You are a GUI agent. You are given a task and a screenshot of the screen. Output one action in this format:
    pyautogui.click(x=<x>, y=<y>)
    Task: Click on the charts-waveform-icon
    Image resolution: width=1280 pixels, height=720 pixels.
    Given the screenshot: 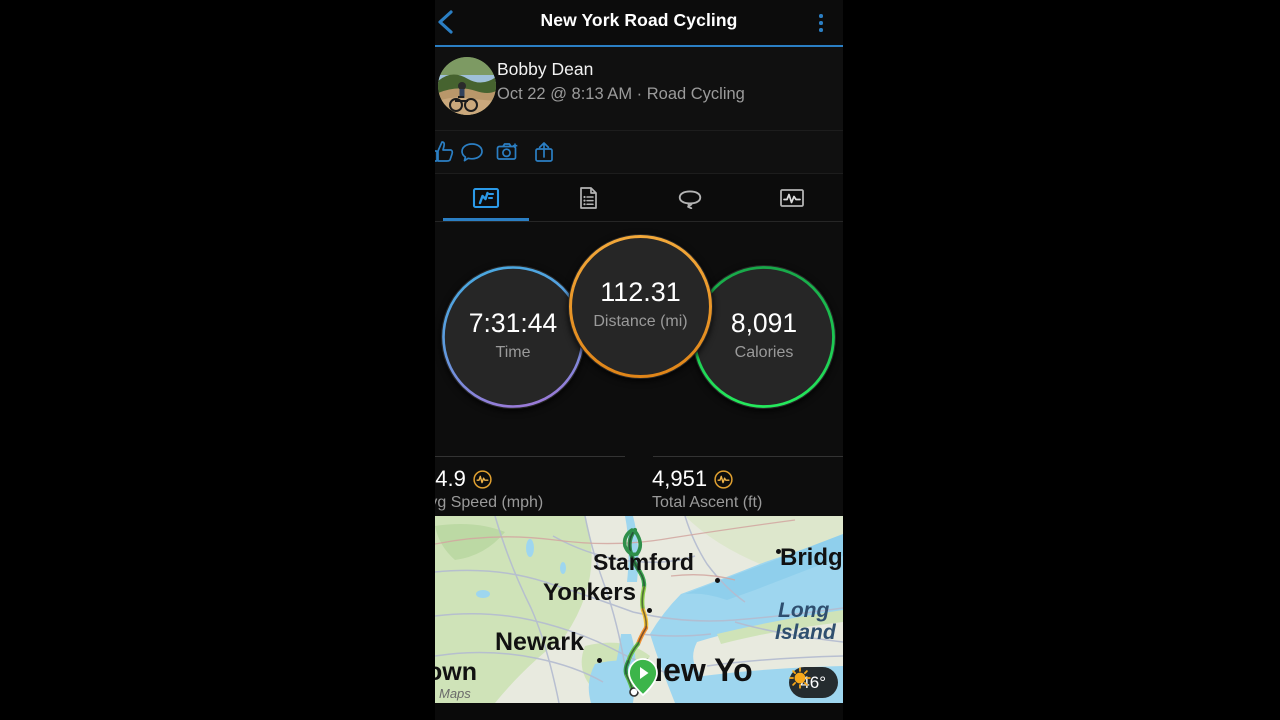 What is the action you would take?
    pyautogui.click(x=792, y=198)
    